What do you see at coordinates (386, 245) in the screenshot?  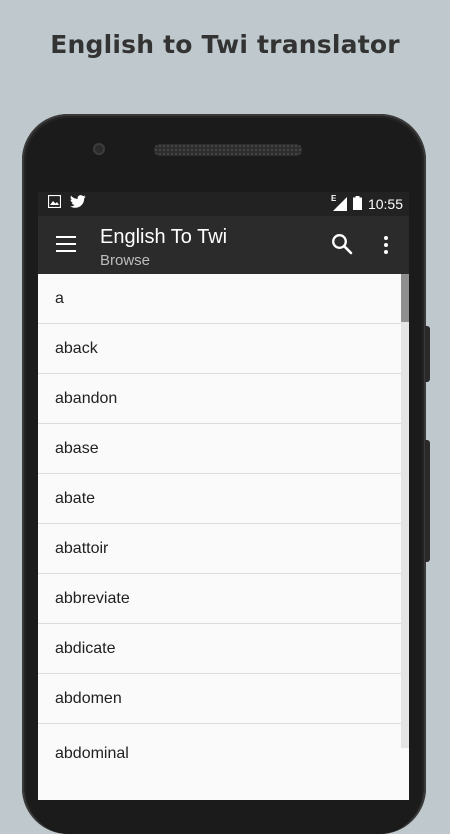 I see `more-vert-icon` at bounding box center [386, 245].